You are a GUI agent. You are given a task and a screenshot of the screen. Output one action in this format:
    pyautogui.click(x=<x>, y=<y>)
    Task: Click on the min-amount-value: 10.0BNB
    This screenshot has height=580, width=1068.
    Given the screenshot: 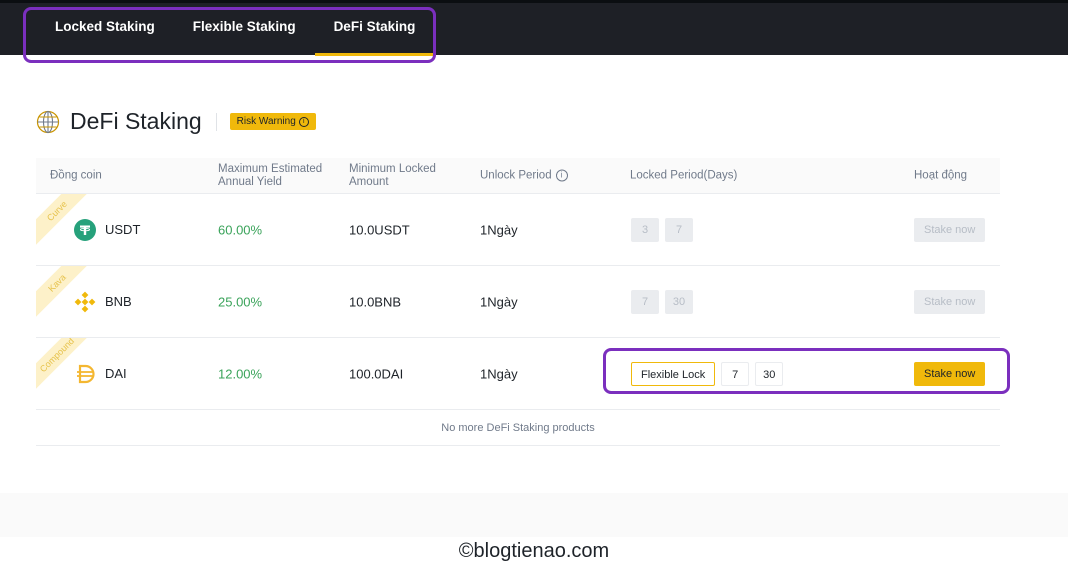 What is the action you would take?
    pyautogui.click(x=375, y=301)
    